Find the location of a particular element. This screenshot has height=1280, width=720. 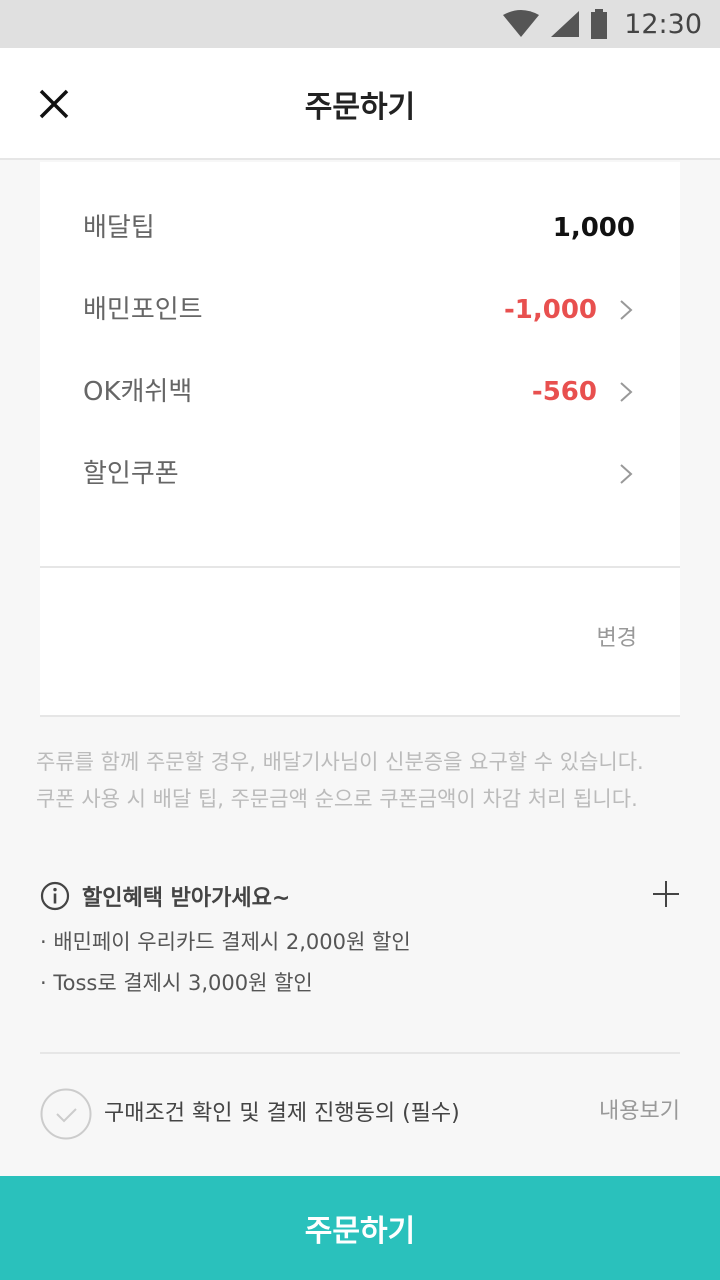

ok-cashbag-row: OK캐쉬백 -560 is located at coordinates (360, 392).